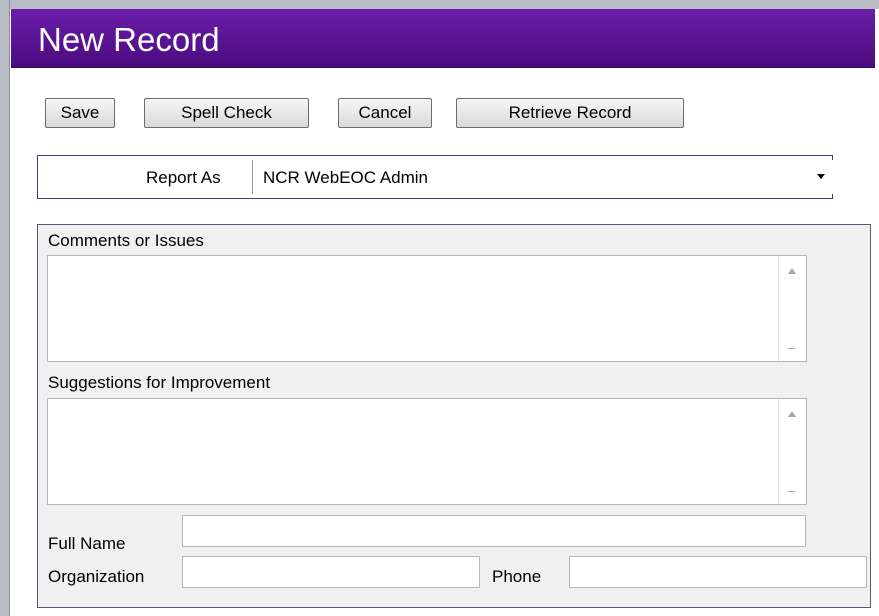 The height and width of the screenshot is (616, 879). I want to click on full-name-label: Full Name, so click(87, 543).